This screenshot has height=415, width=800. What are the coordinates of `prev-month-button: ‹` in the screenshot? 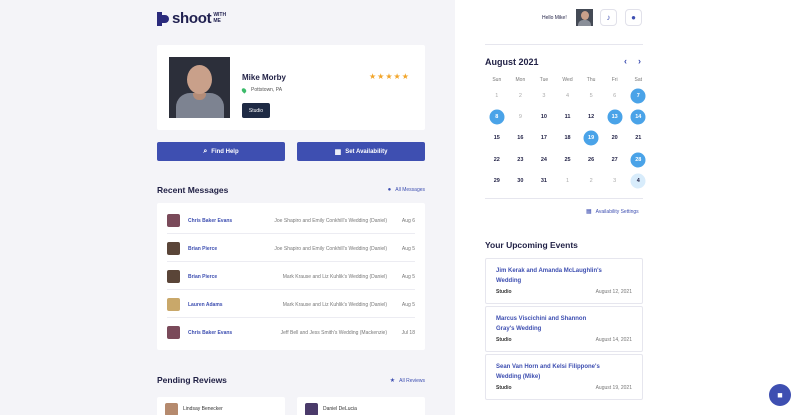 It's located at (625, 61).